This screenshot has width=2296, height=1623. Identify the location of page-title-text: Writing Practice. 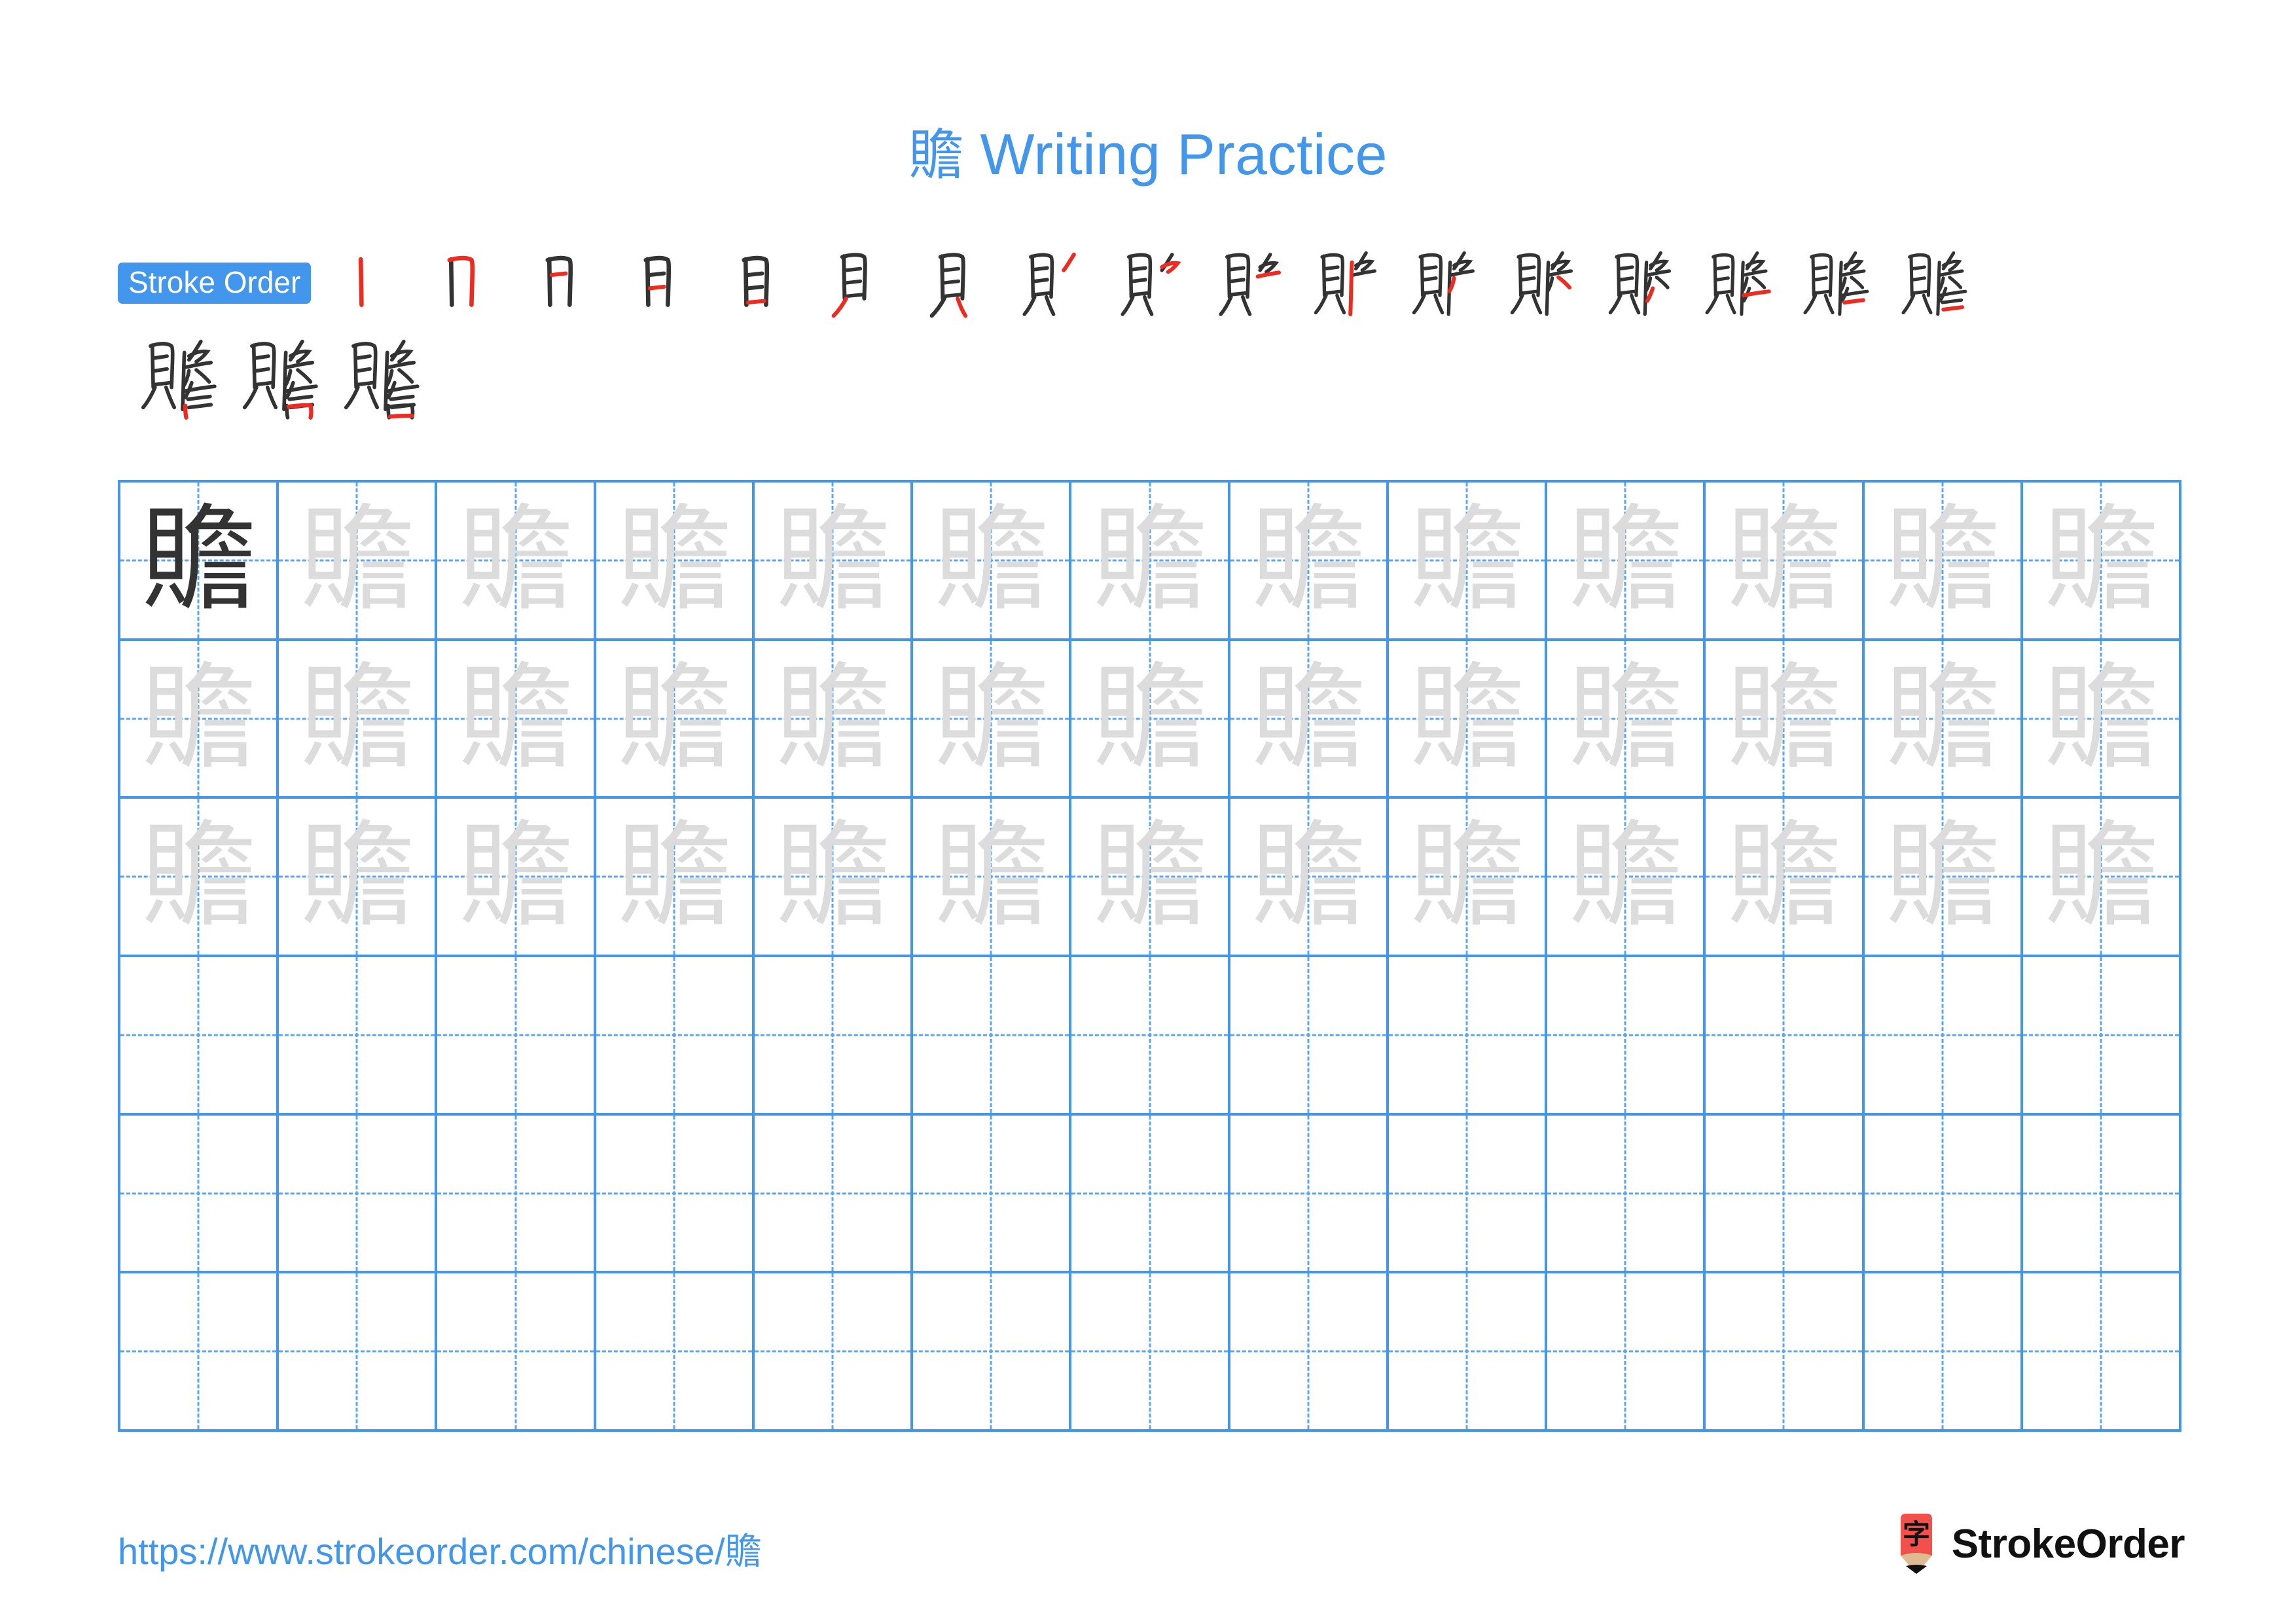
(1175, 154).